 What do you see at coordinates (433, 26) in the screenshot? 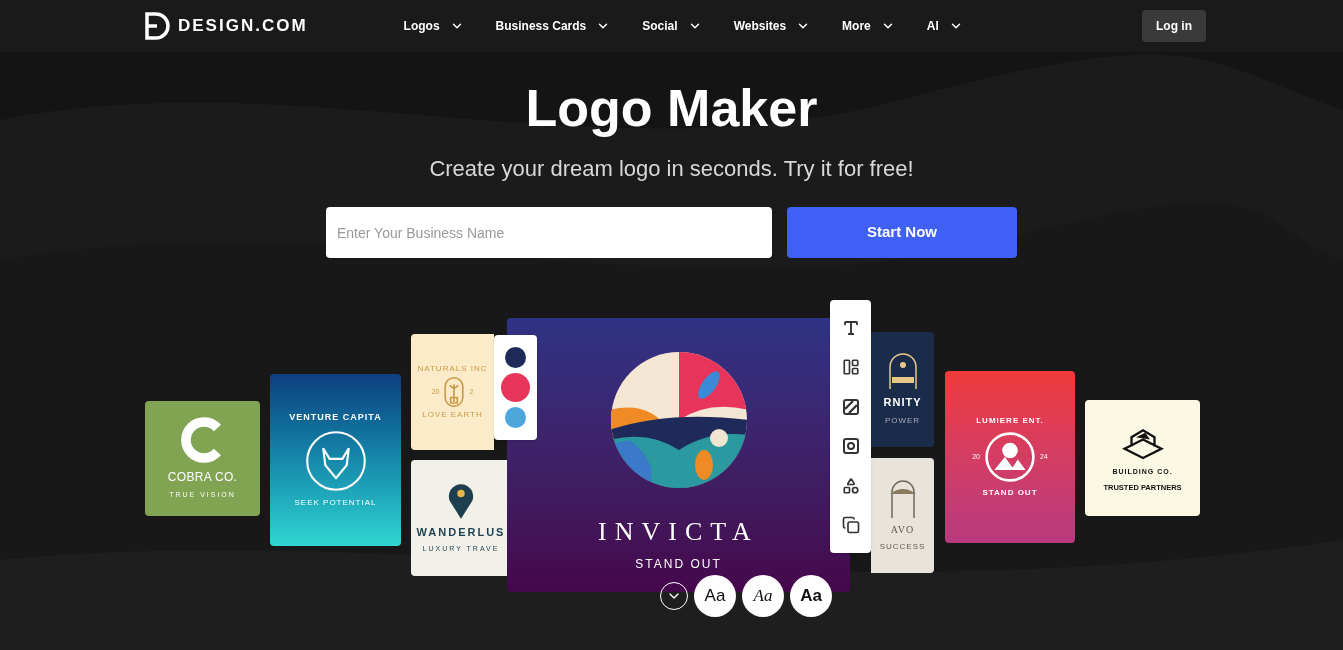
I see `nav-menu-item: Logos` at bounding box center [433, 26].